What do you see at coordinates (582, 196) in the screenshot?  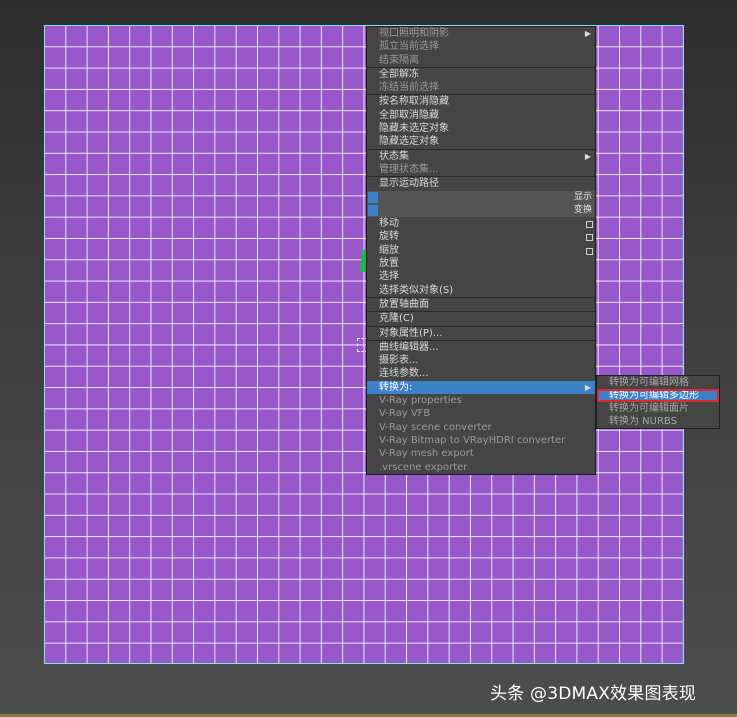 I see `quad-section-title: 显示` at bounding box center [582, 196].